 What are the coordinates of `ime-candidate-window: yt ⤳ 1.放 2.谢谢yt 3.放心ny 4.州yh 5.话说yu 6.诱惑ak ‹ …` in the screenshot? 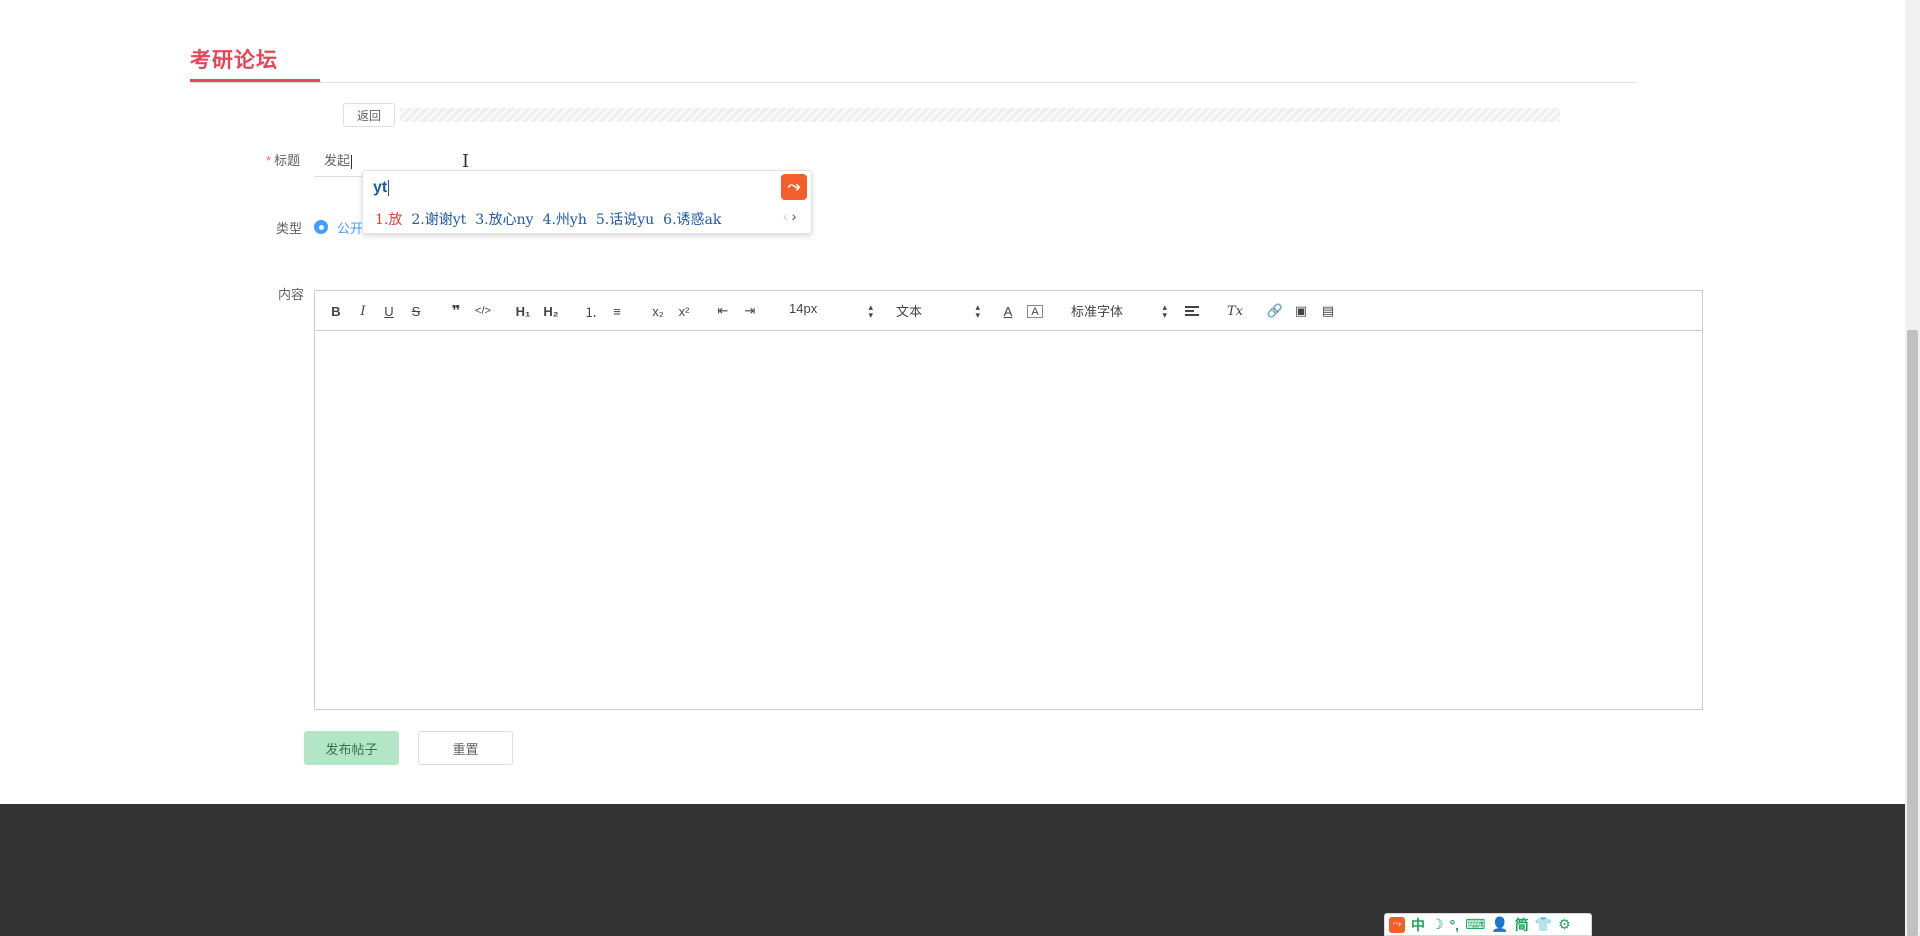 It's located at (587, 202).